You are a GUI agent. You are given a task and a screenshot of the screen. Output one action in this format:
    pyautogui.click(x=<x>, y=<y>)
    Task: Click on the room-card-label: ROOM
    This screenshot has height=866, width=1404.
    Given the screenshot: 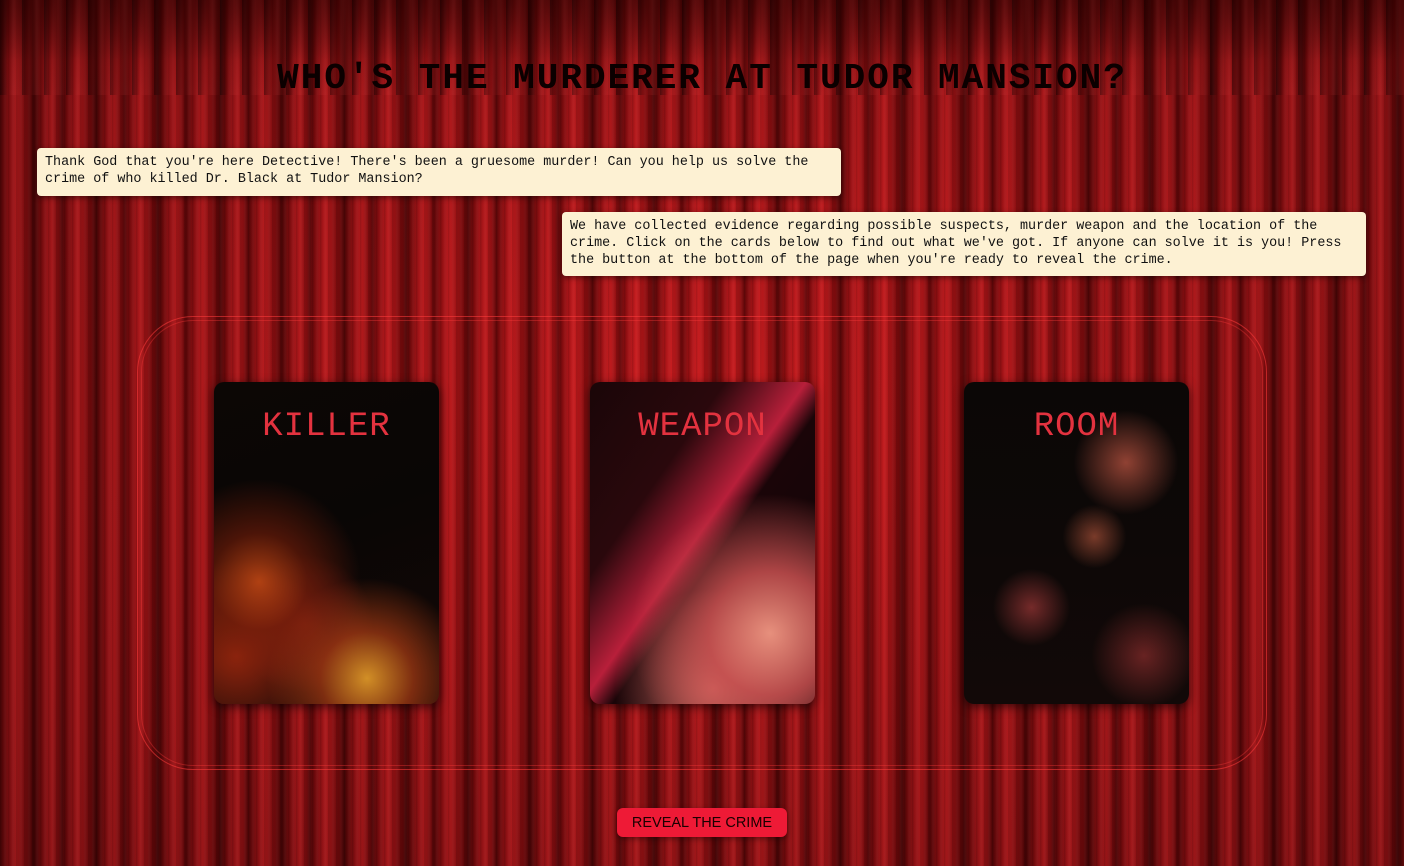 What is the action you would take?
    pyautogui.click(x=1076, y=427)
    